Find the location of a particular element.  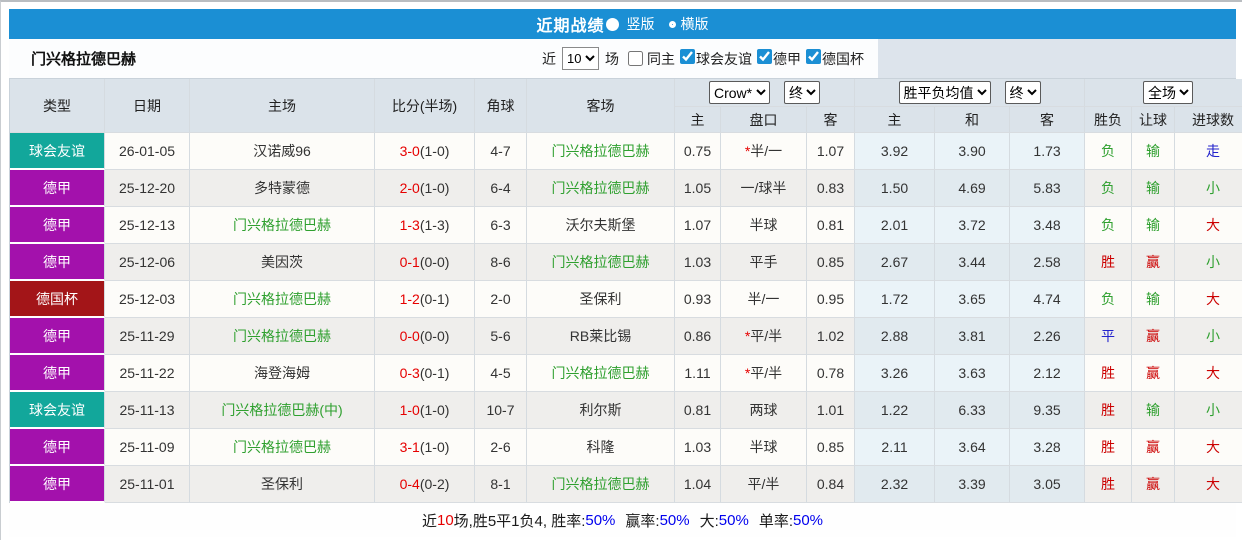

match-score: 3-0(1-0) is located at coordinates (425, 151).